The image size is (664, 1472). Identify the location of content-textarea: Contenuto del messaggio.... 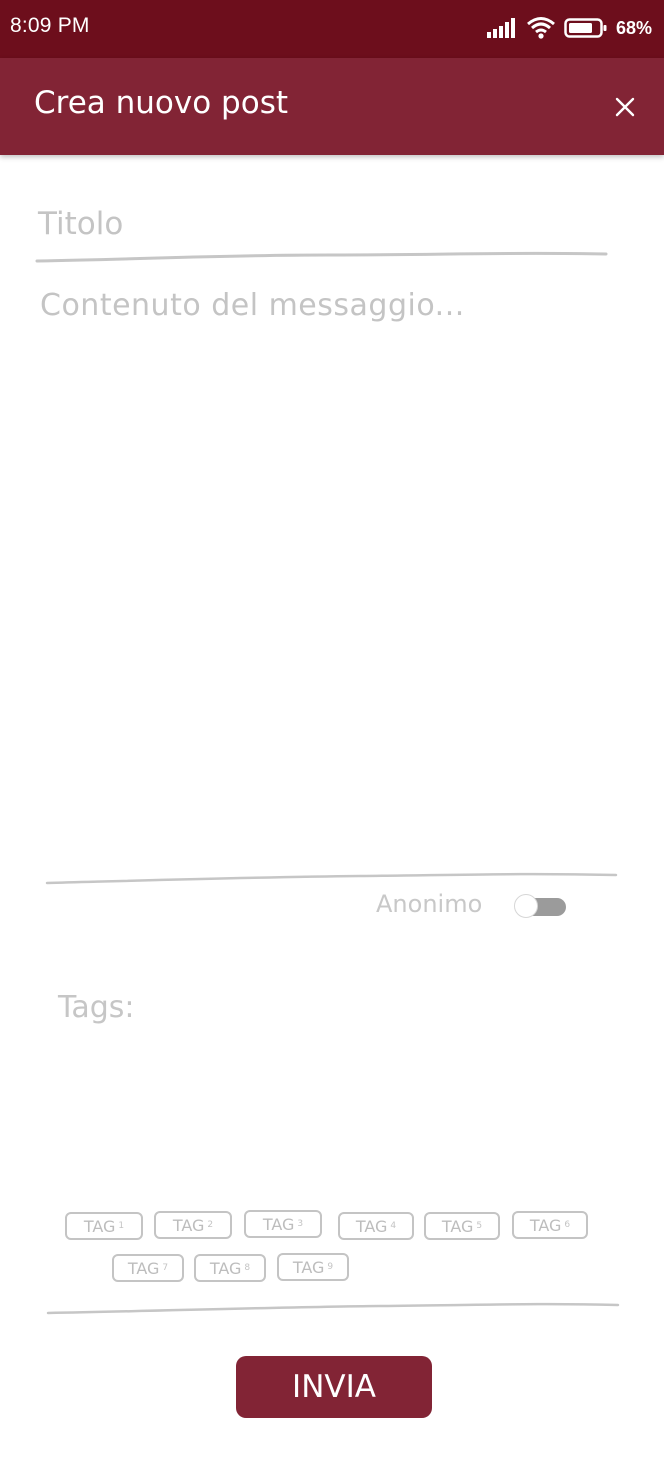
(252, 305).